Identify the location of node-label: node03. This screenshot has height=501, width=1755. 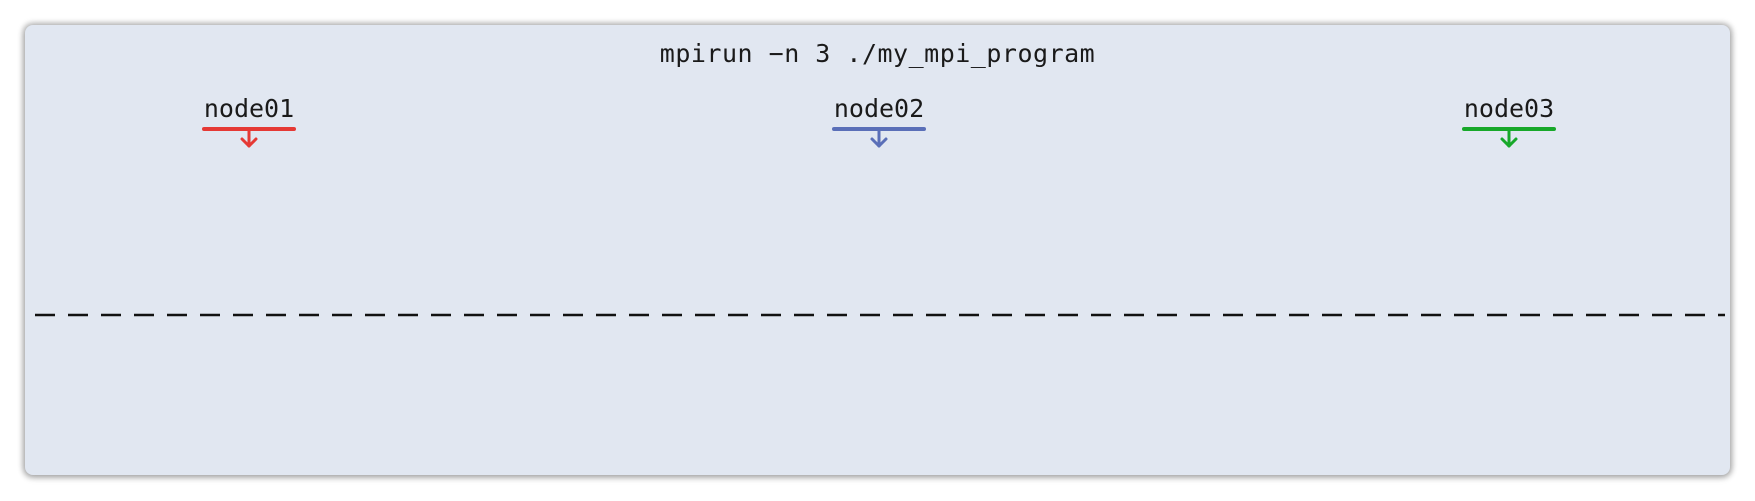
(1509, 108).